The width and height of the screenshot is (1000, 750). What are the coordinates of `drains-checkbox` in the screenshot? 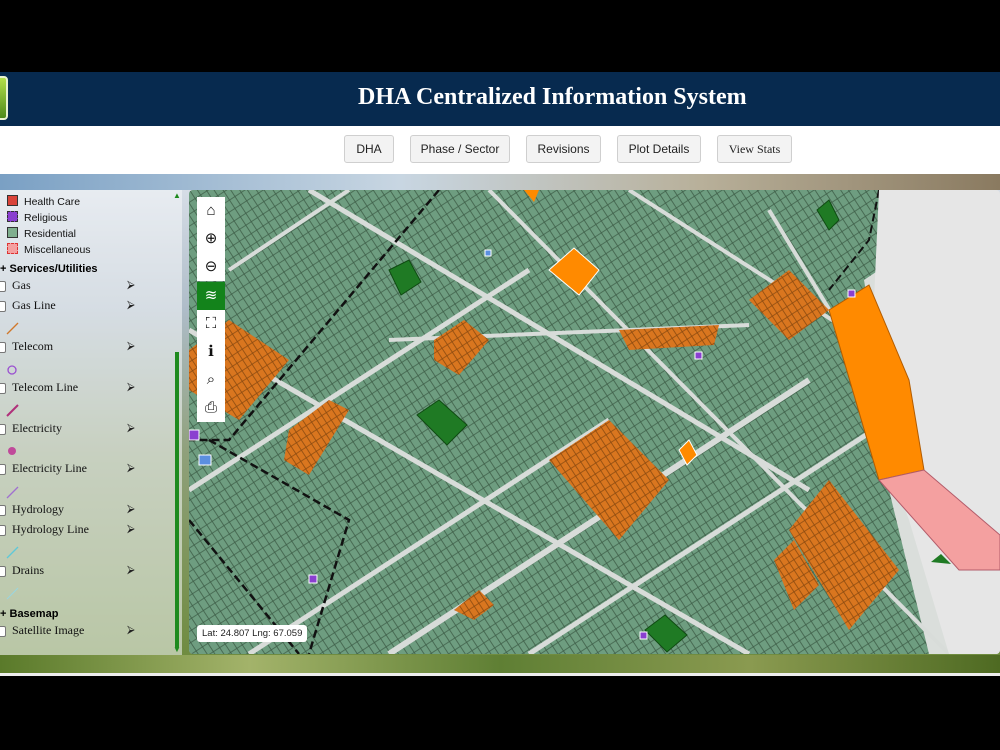 It's located at (3, 571).